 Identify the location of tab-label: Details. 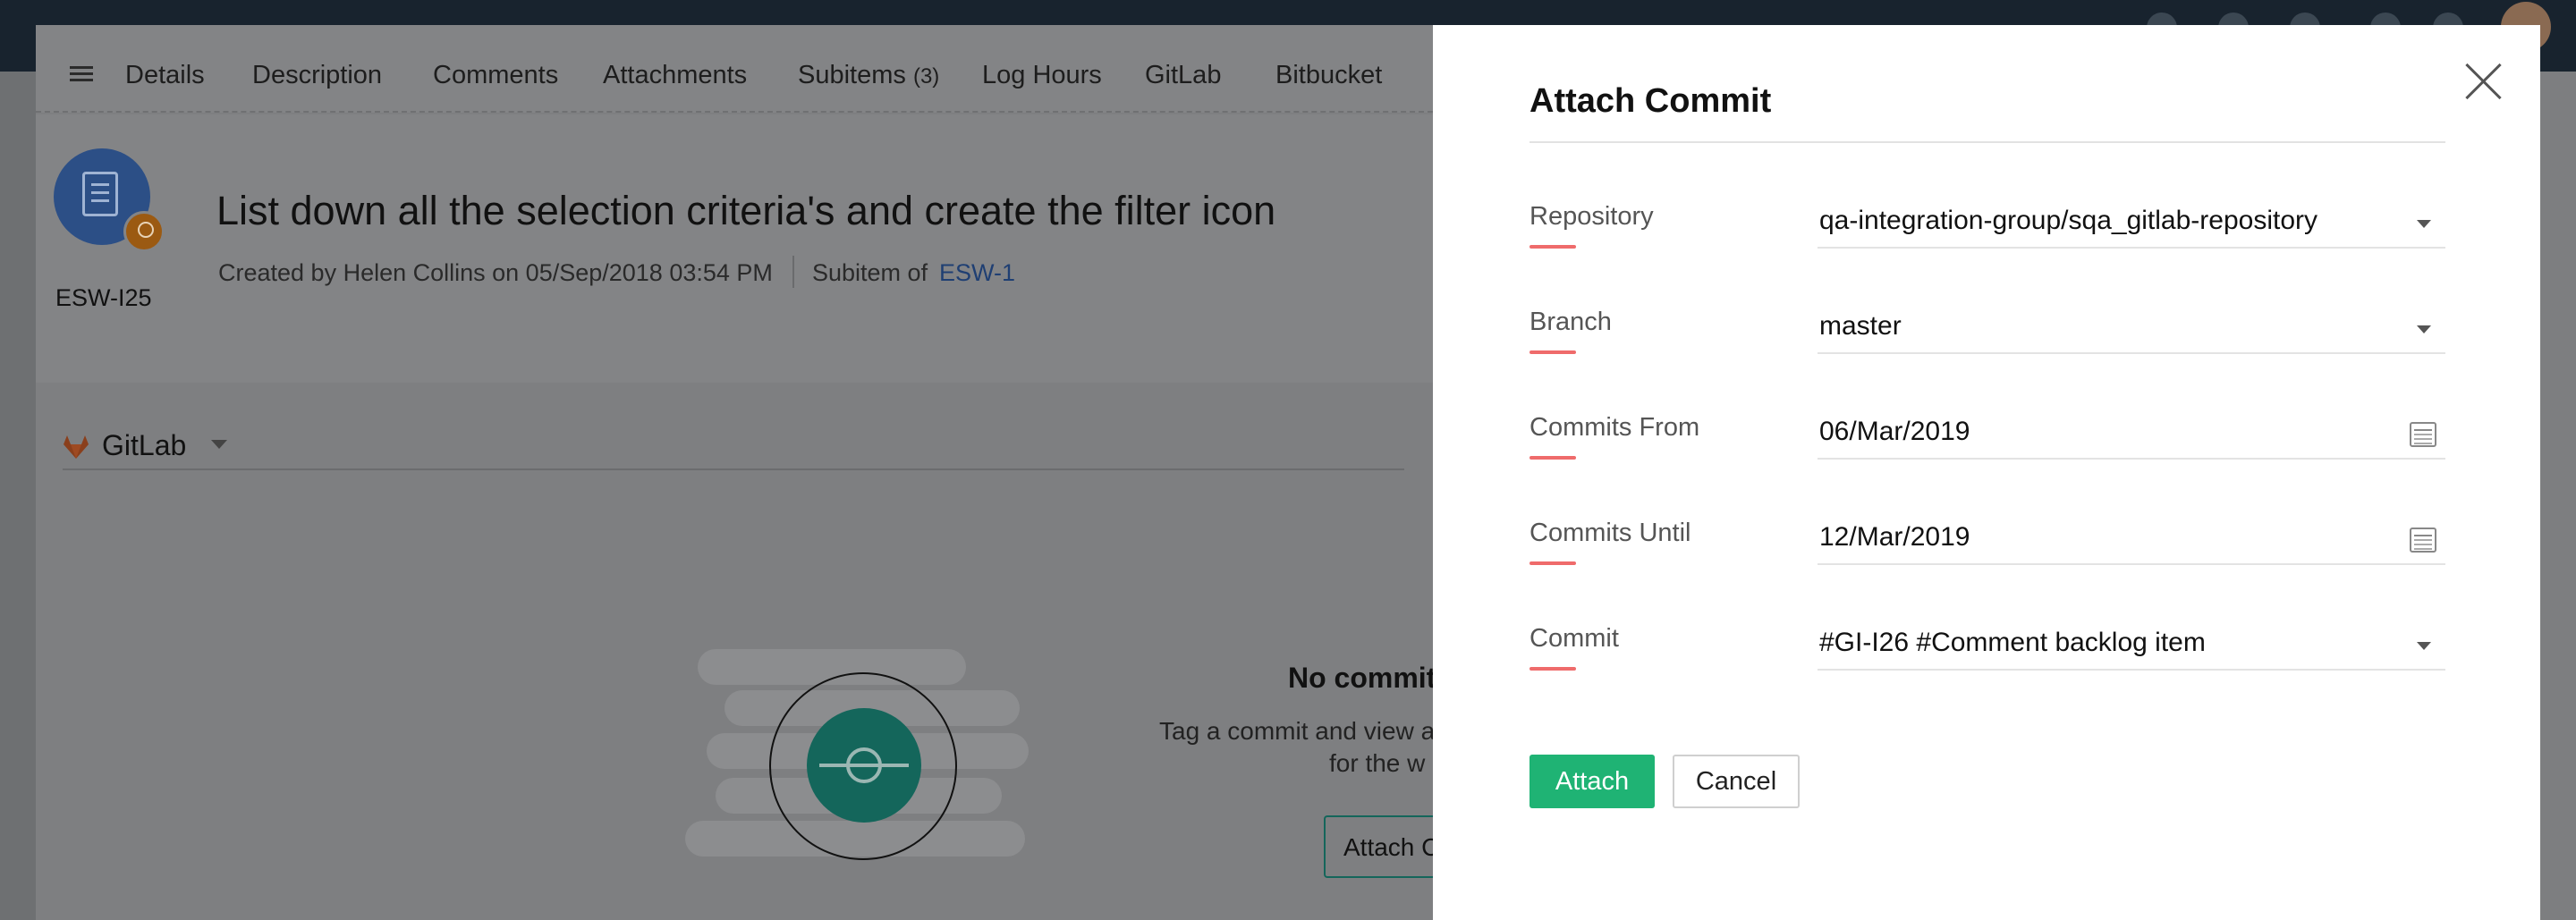
(165, 75).